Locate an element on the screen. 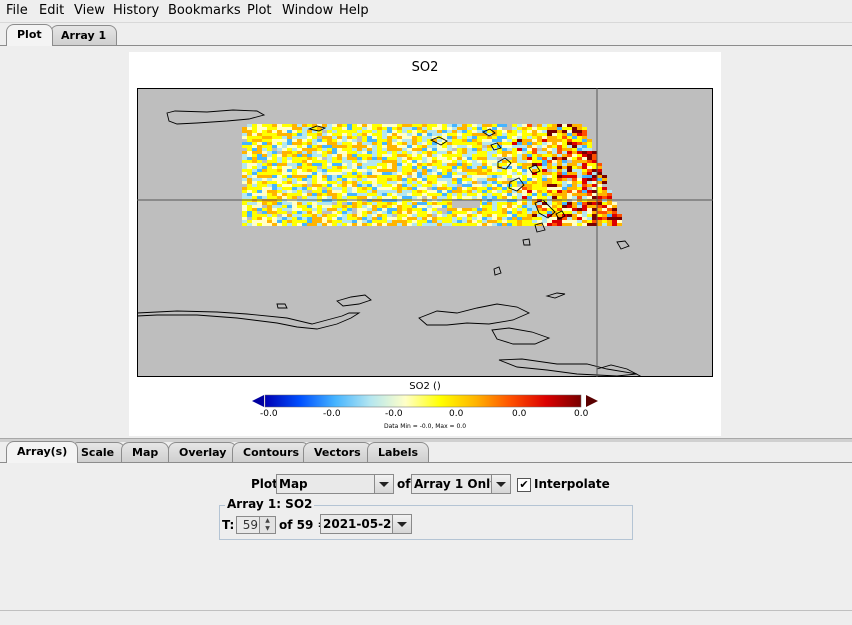 This screenshot has height=625, width=852. tab-arrays: Array(s) is located at coordinates (42, 452).